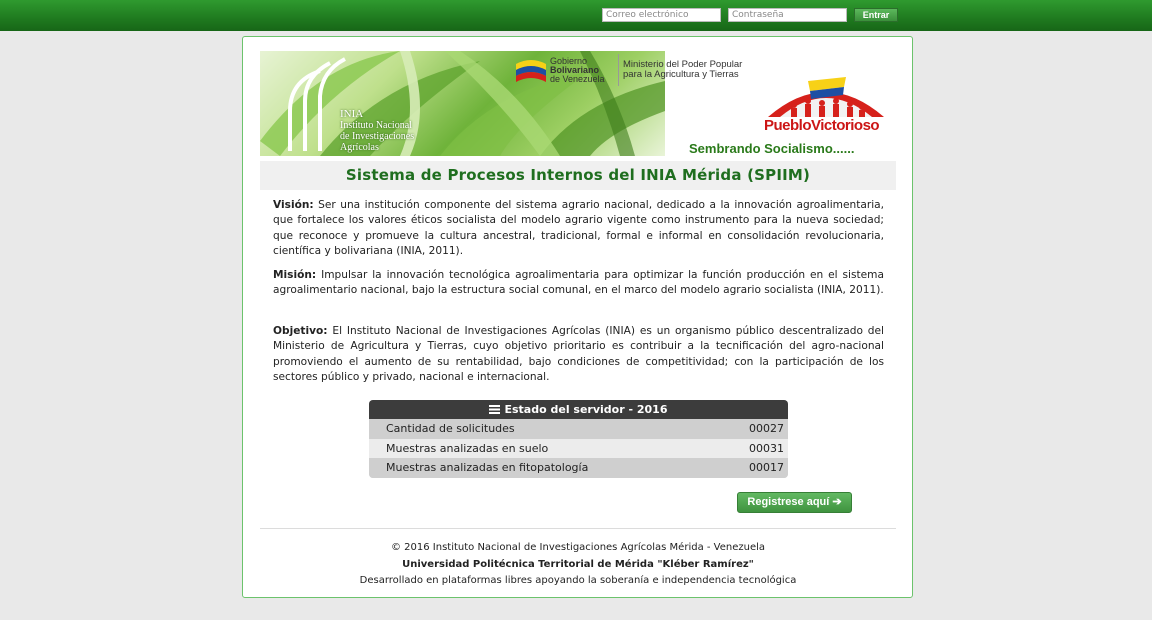 This screenshot has width=1152, height=620. I want to click on objetivo-label: Objetivo:, so click(300, 331).